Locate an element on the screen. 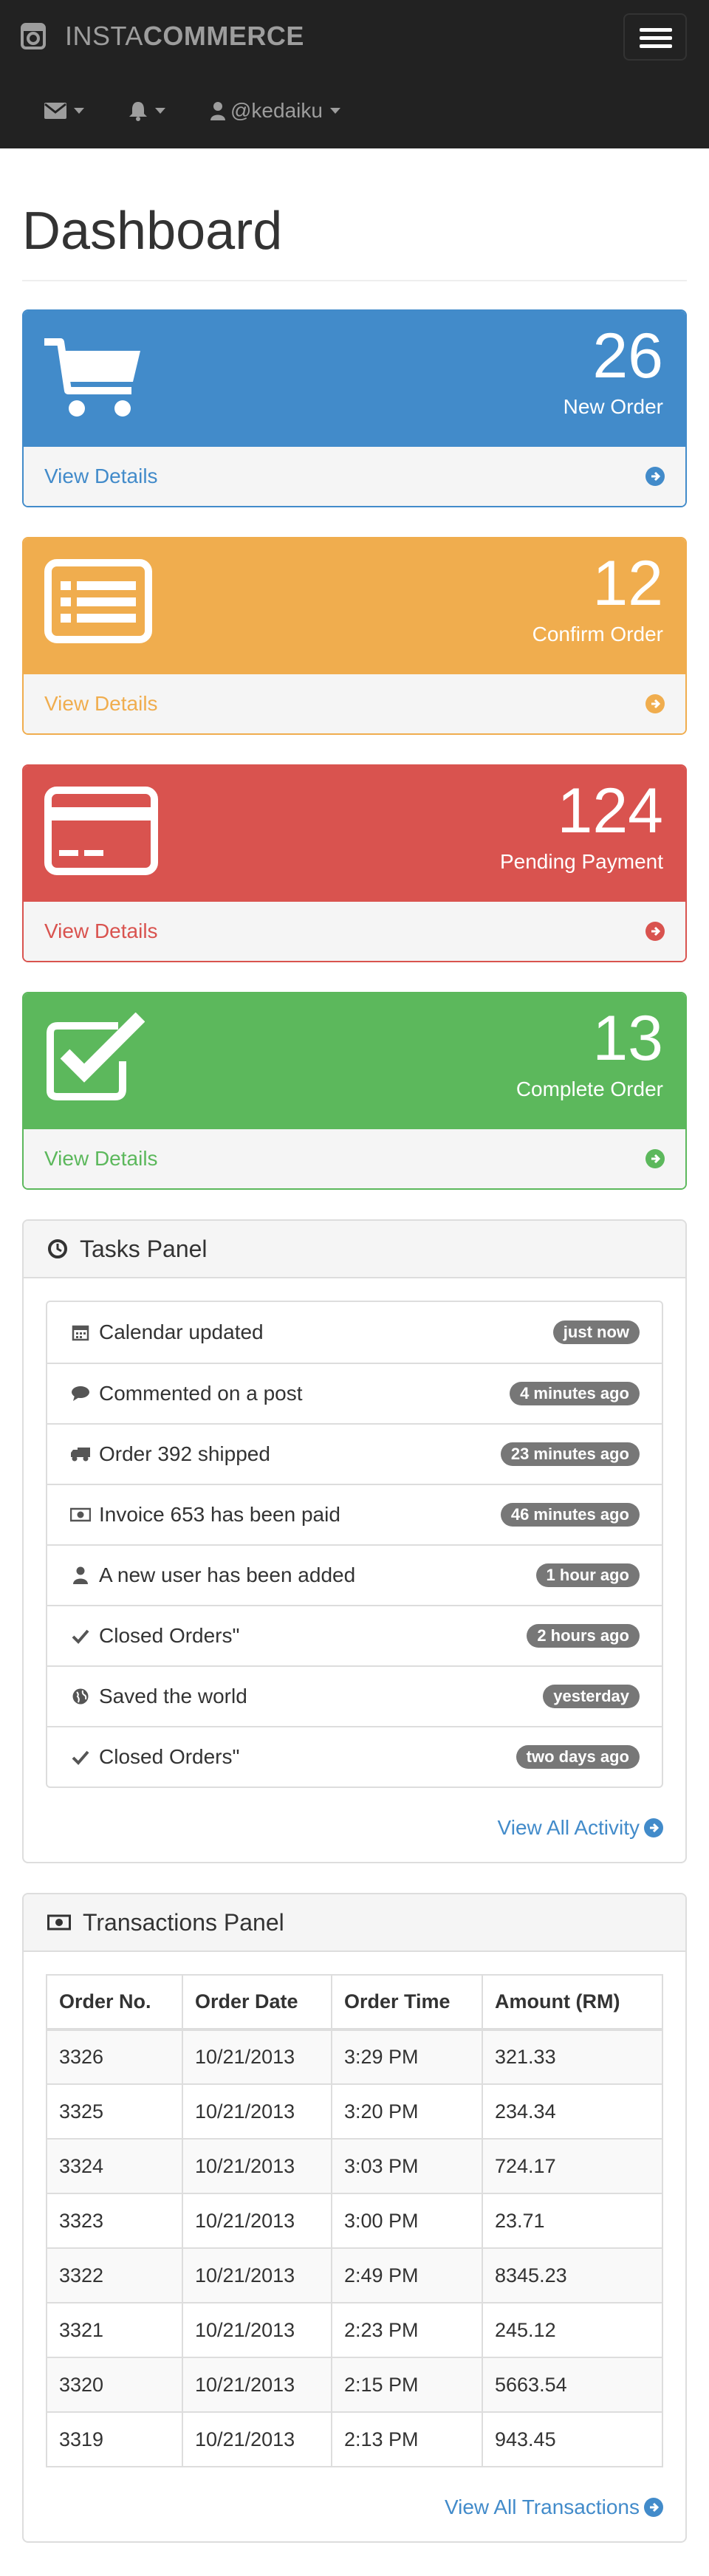 This screenshot has height=2576, width=709. order-date-cell: 10/21/2013 is located at coordinates (257, 2439).